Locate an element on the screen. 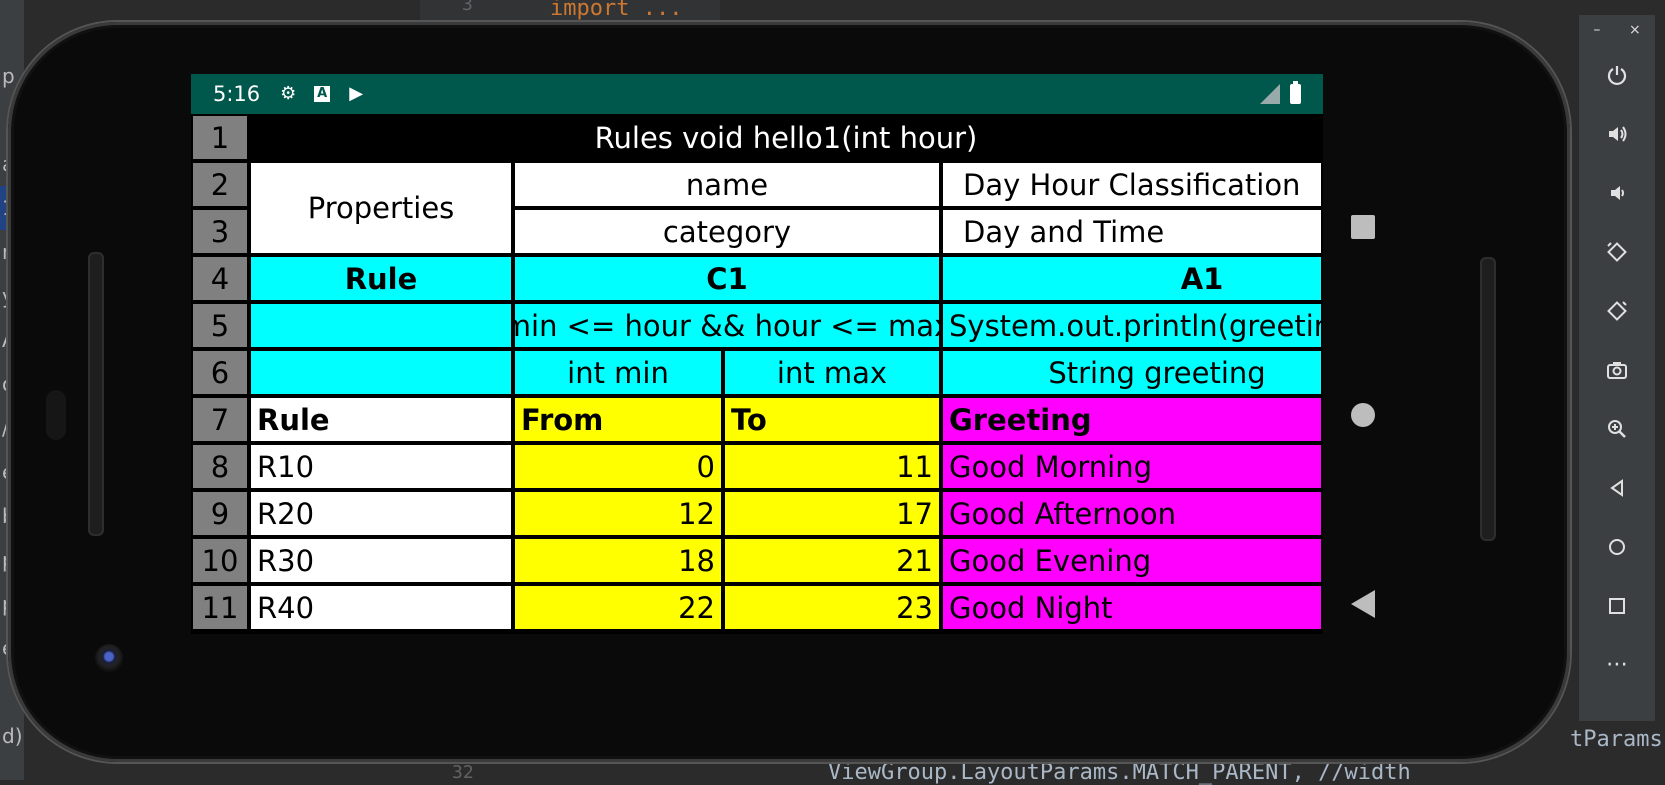  to-cell: 11 is located at coordinates (832, 466).